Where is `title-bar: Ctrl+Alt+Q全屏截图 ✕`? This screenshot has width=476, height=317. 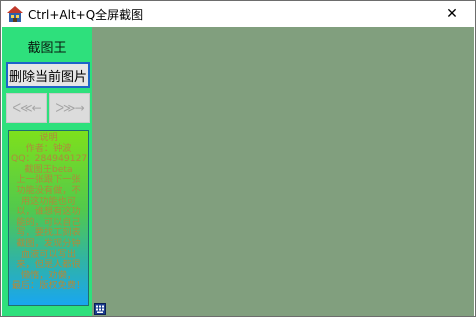
title-bar: Ctrl+Alt+Q全屏截图 ✕ is located at coordinates (238, 14).